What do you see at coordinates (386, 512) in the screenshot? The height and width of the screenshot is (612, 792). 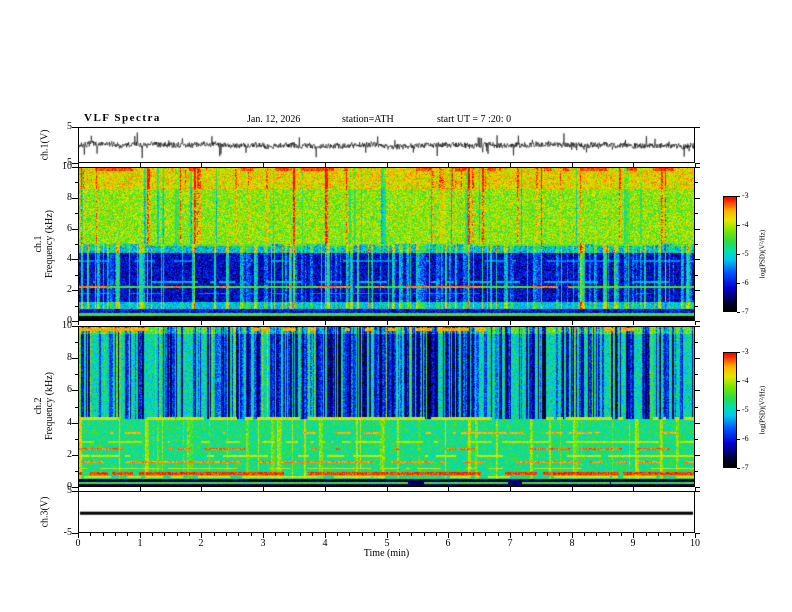 I see `ch3-waveform-panel` at bounding box center [386, 512].